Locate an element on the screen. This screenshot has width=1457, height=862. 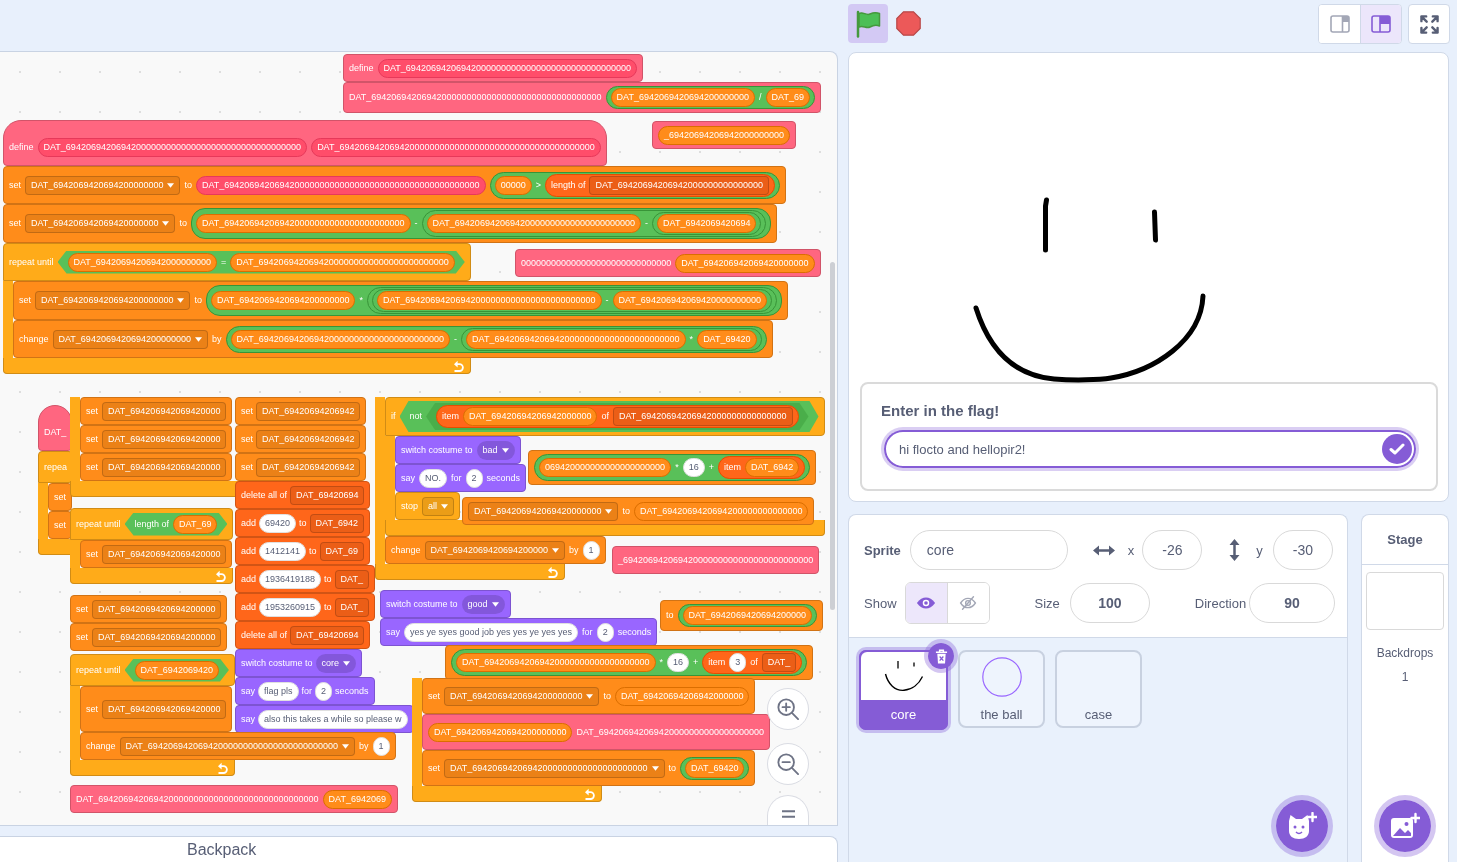
flag-button is located at coordinates (868, 23).